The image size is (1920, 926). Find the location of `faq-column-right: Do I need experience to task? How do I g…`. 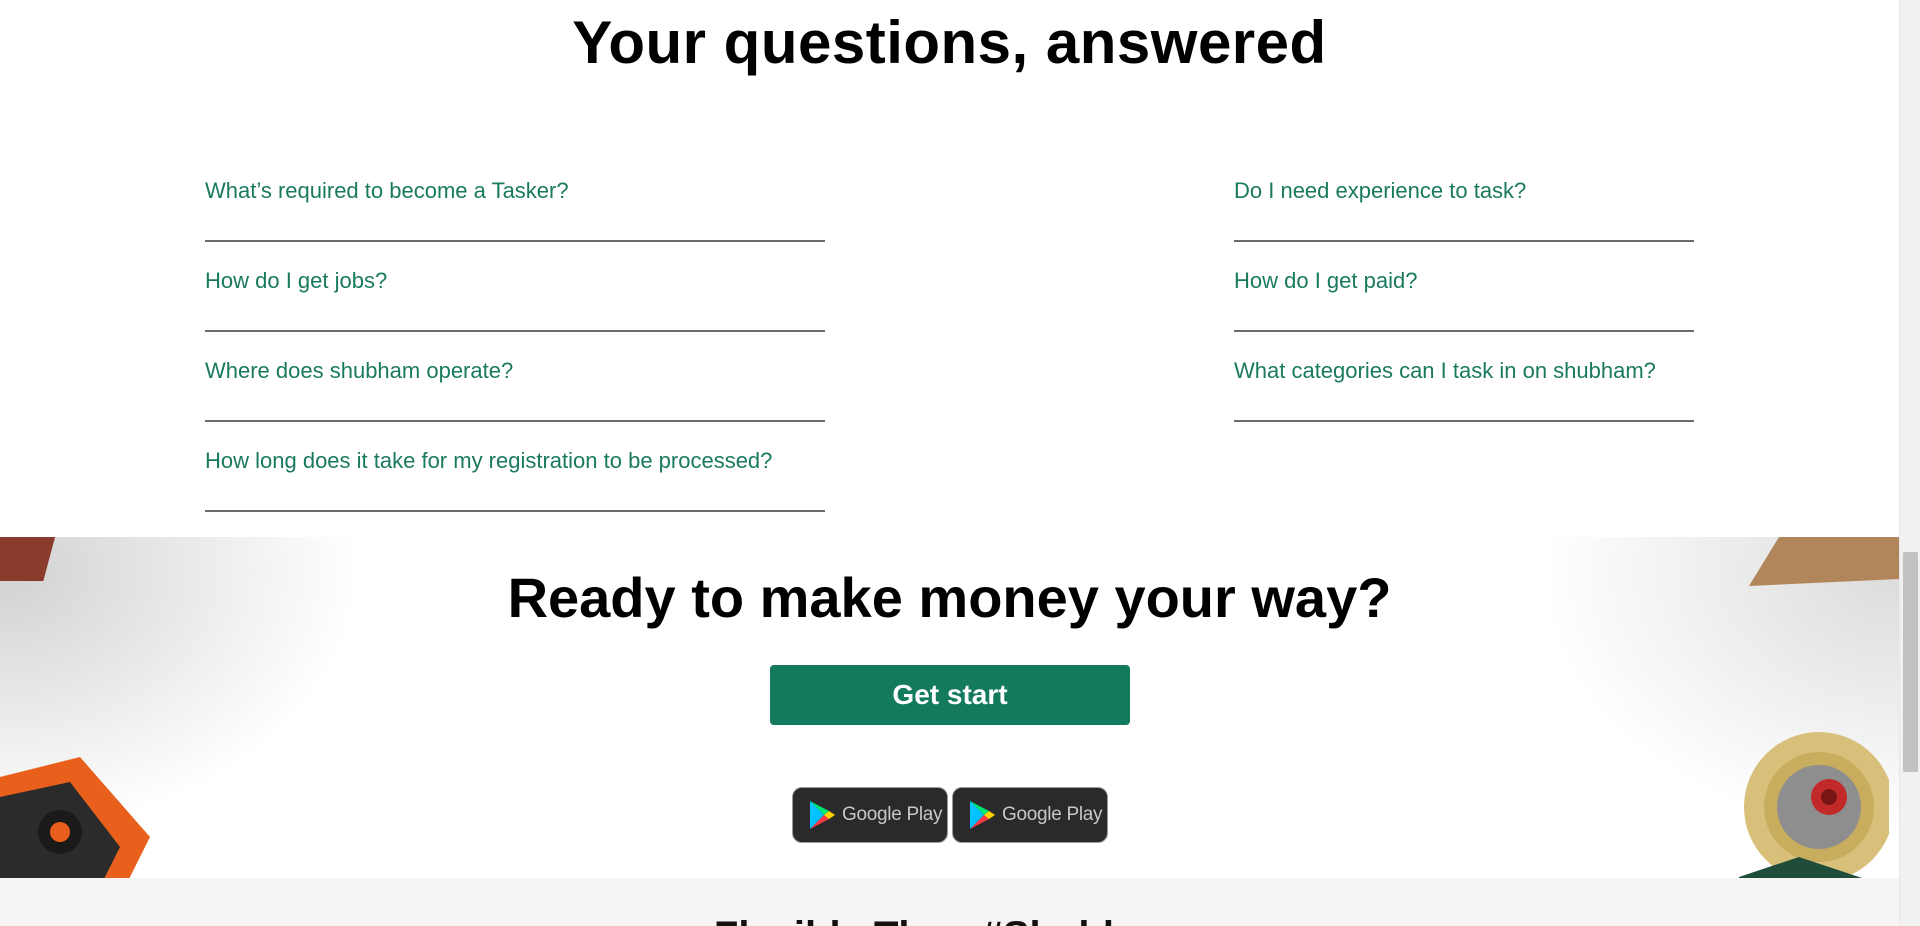

faq-column-right: Do I need experience to task? How do I g… is located at coordinates (1464, 287).